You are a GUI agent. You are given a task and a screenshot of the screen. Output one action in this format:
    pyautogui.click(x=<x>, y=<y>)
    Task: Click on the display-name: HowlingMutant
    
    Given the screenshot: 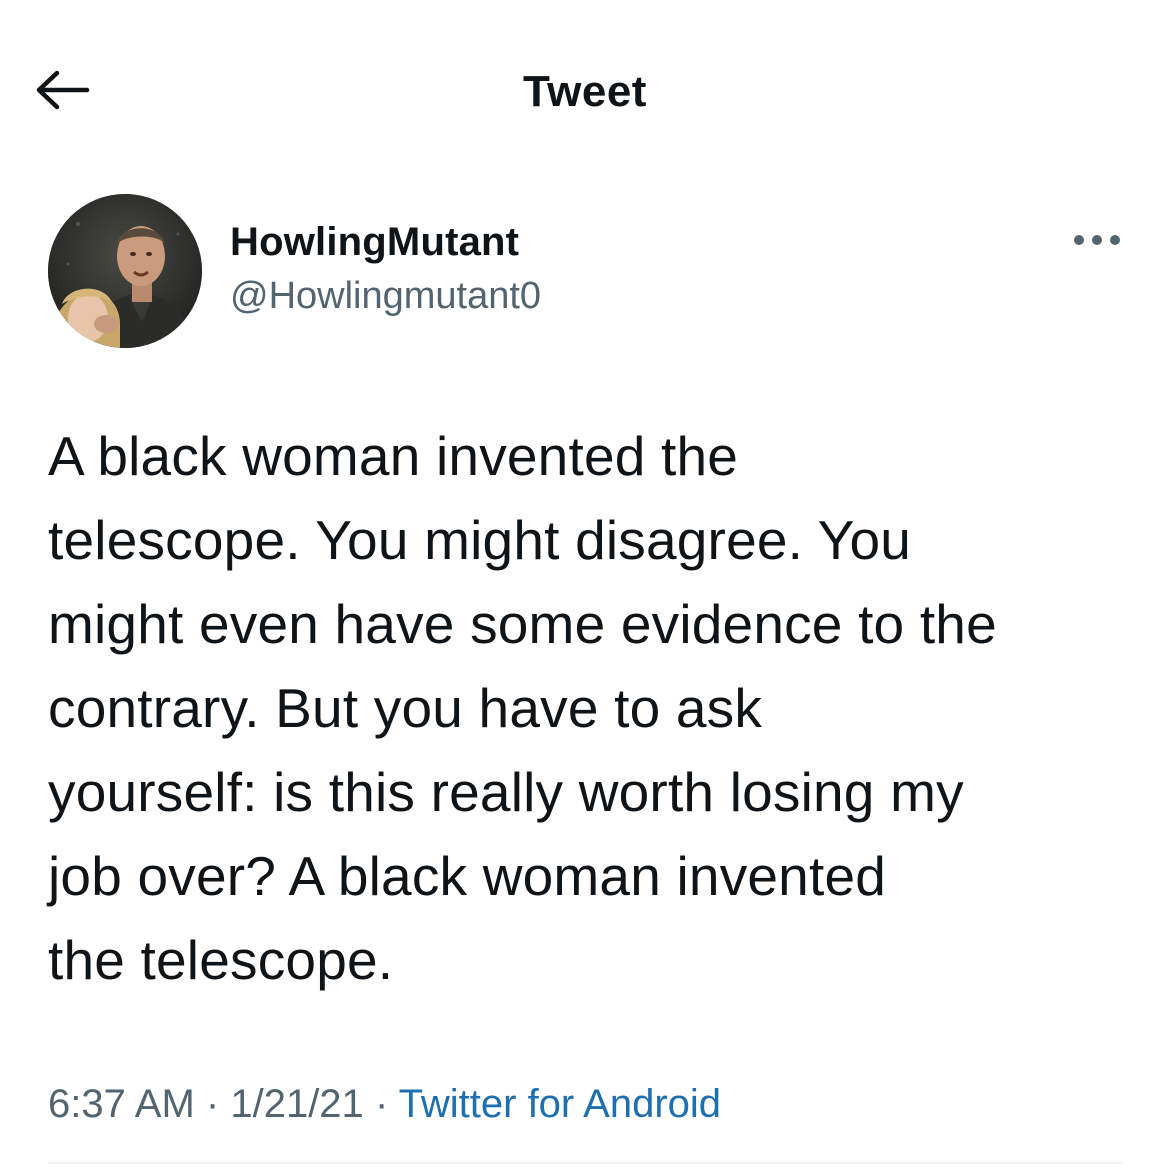 What is the action you would take?
    pyautogui.click(x=375, y=242)
    